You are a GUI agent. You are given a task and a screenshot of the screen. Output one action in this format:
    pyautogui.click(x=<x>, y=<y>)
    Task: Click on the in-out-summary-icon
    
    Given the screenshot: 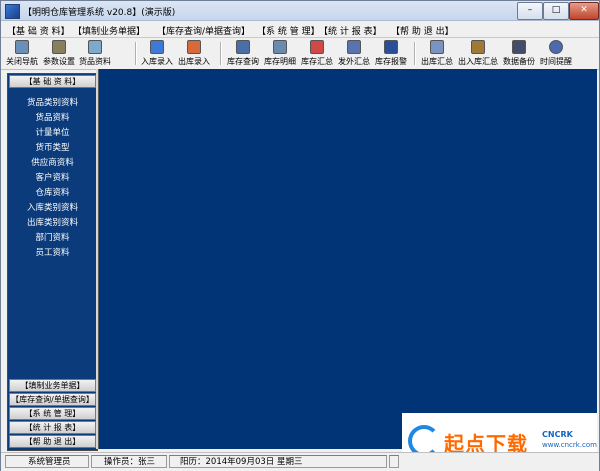 What is the action you would take?
    pyautogui.click(x=478, y=47)
    